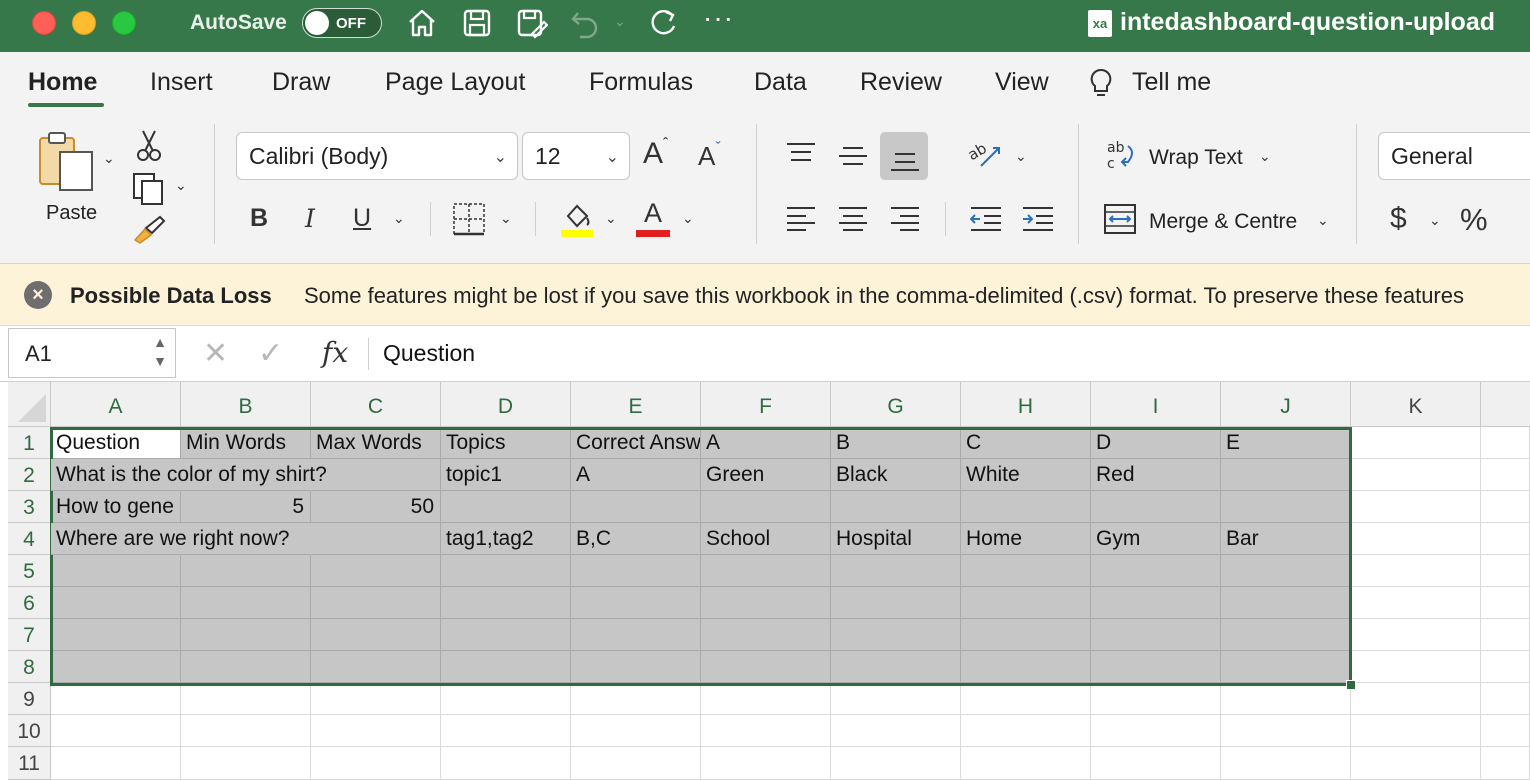  Describe the element at coordinates (1474, 220) in the screenshot. I see `percent-button: %` at that location.